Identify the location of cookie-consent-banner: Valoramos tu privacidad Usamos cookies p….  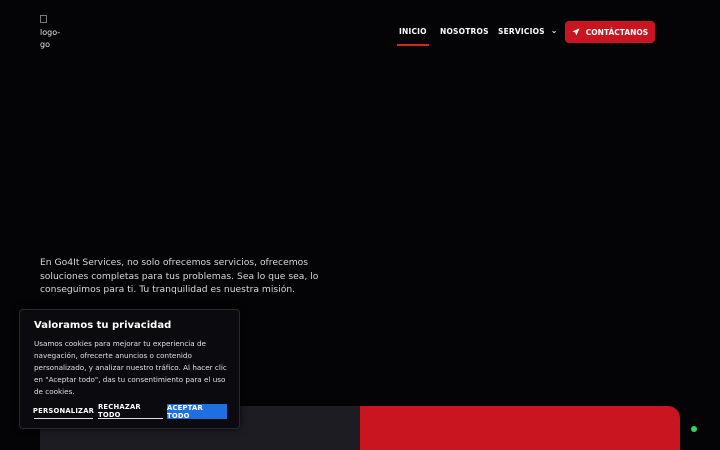
(129, 369).